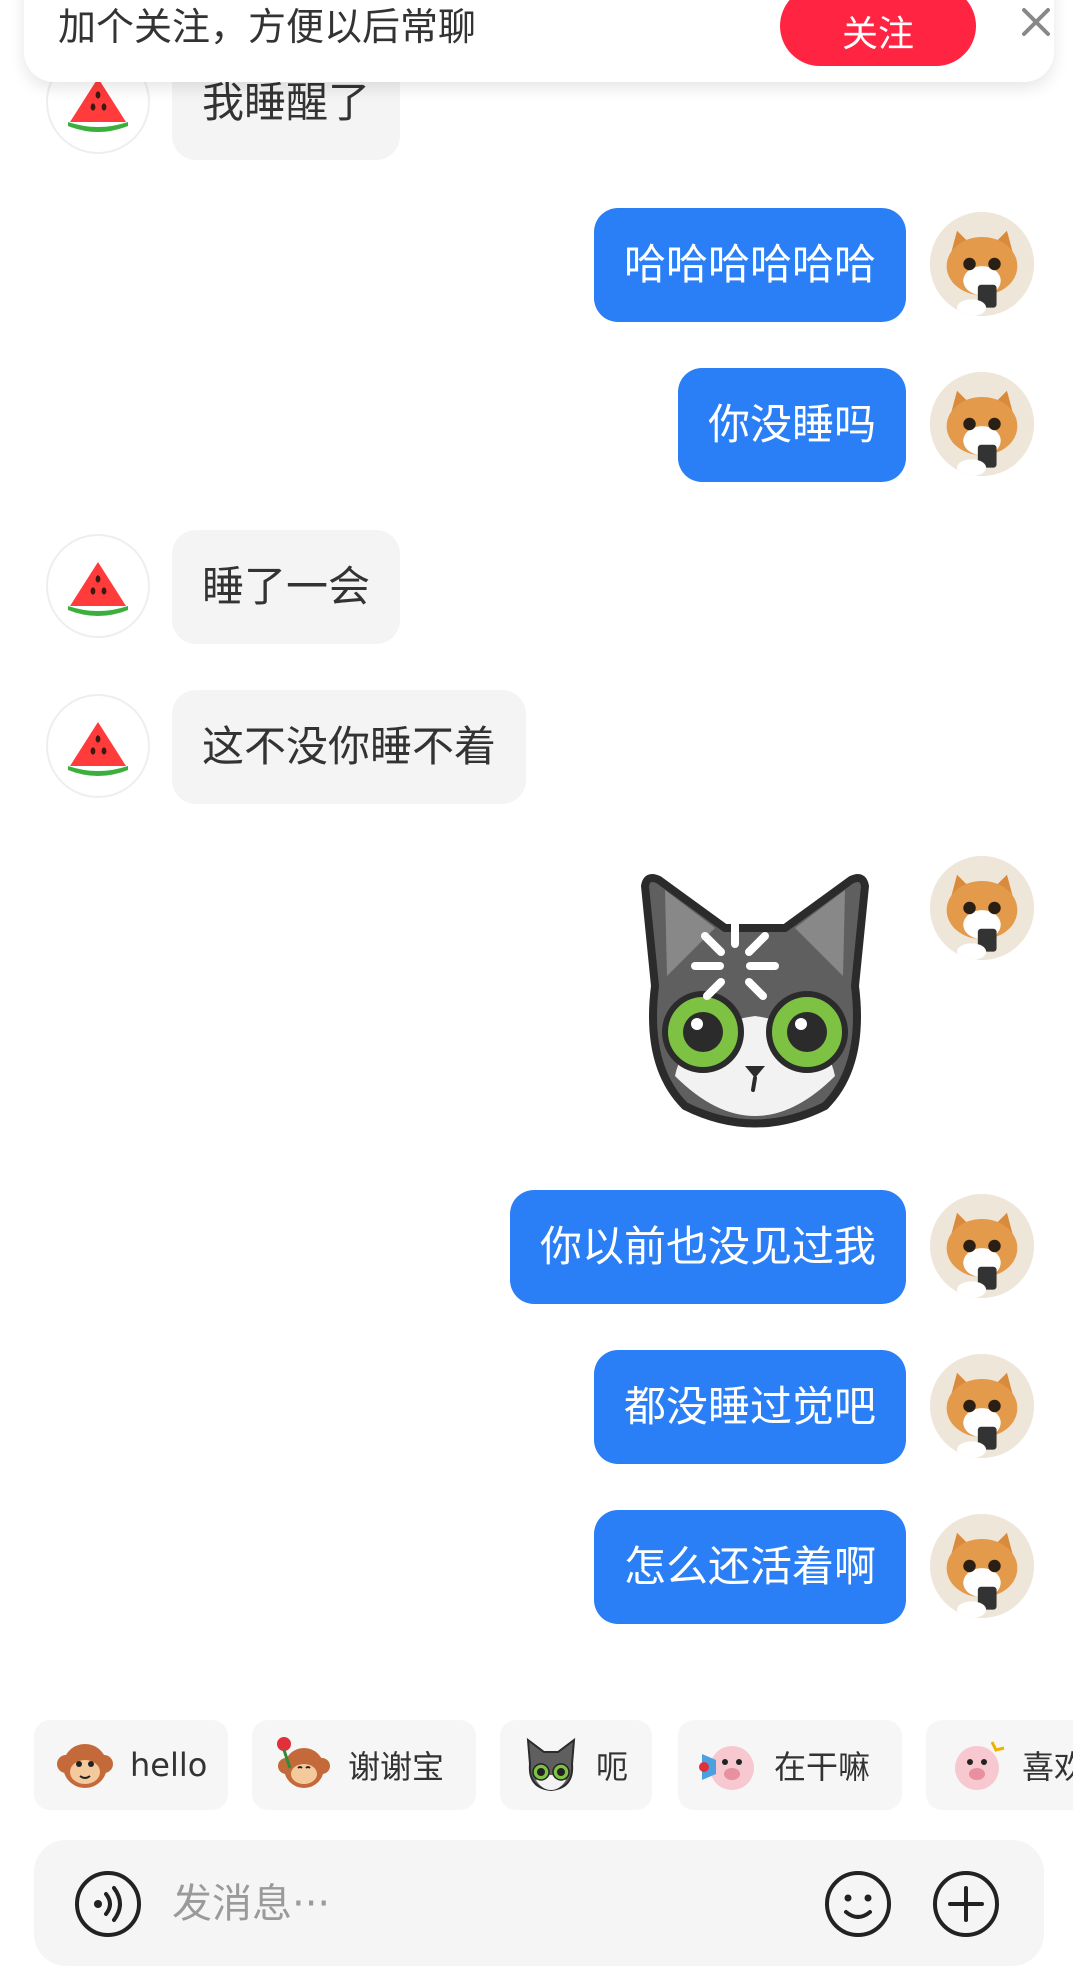 The image size is (1073, 1976). I want to click on quick-emoji-chip: 喜欢, so click(999, 1765).